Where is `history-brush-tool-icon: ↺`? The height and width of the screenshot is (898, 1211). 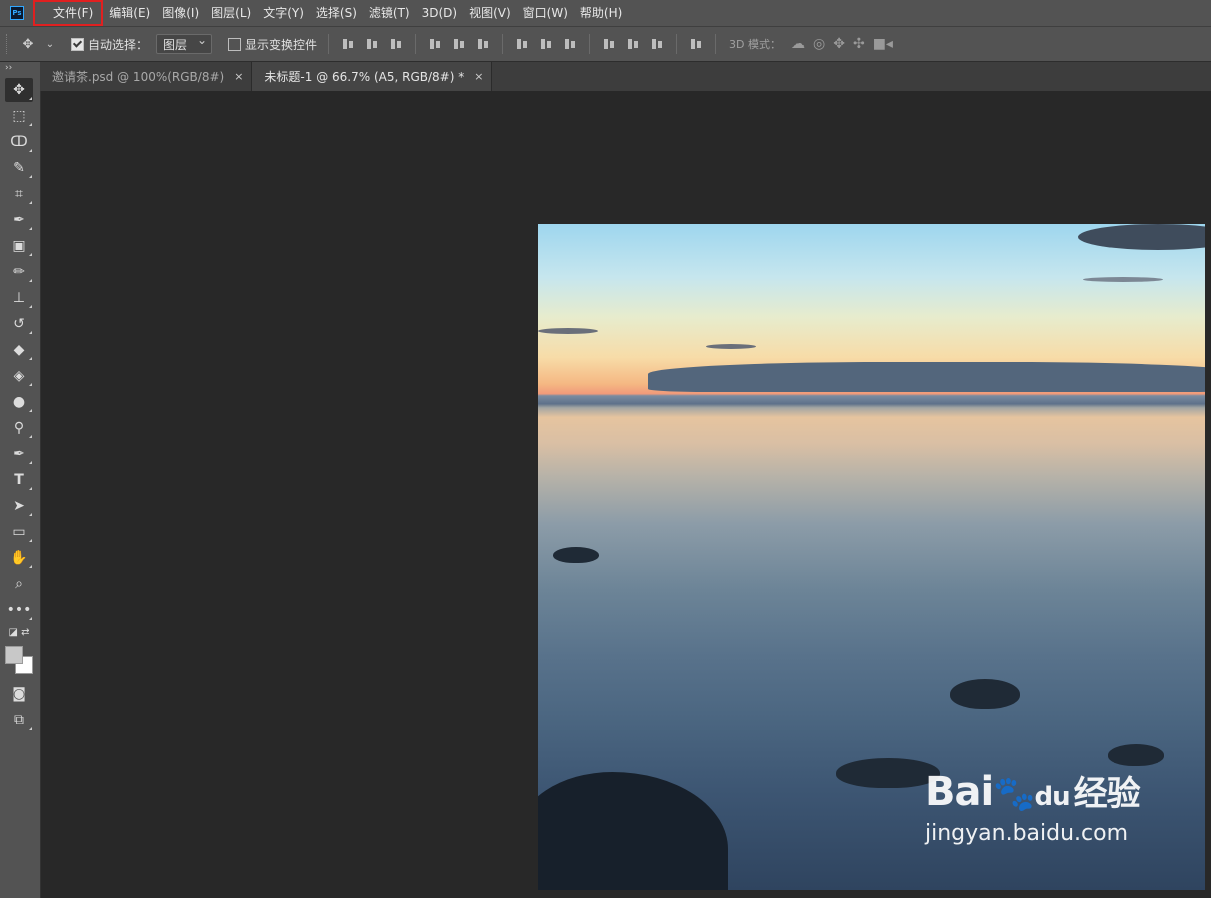 history-brush-tool-icon: ↺ is located at coordinates (19, 324).